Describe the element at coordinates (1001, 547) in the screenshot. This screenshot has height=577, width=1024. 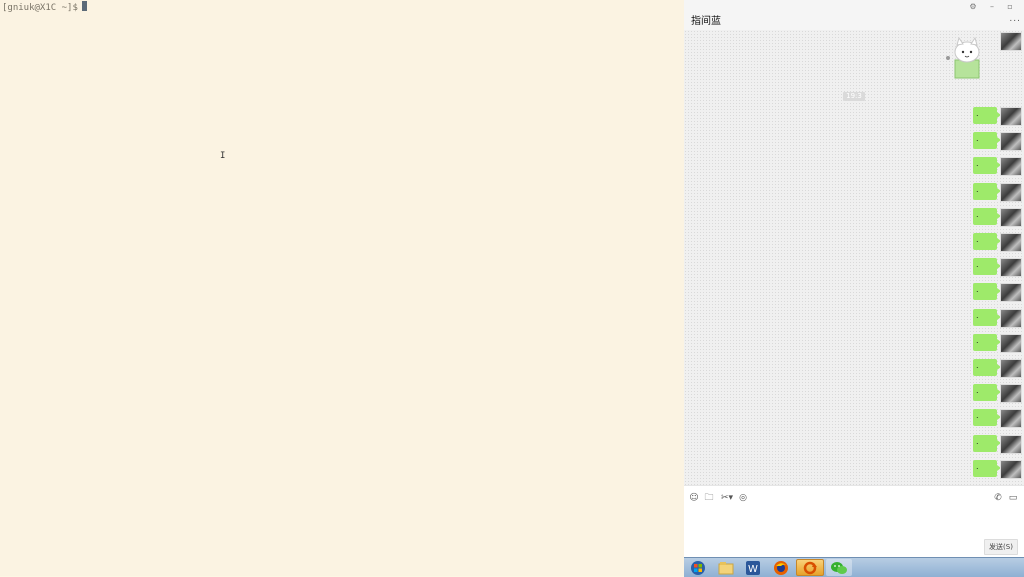
I see `send-button: 发送(S)` at that location.